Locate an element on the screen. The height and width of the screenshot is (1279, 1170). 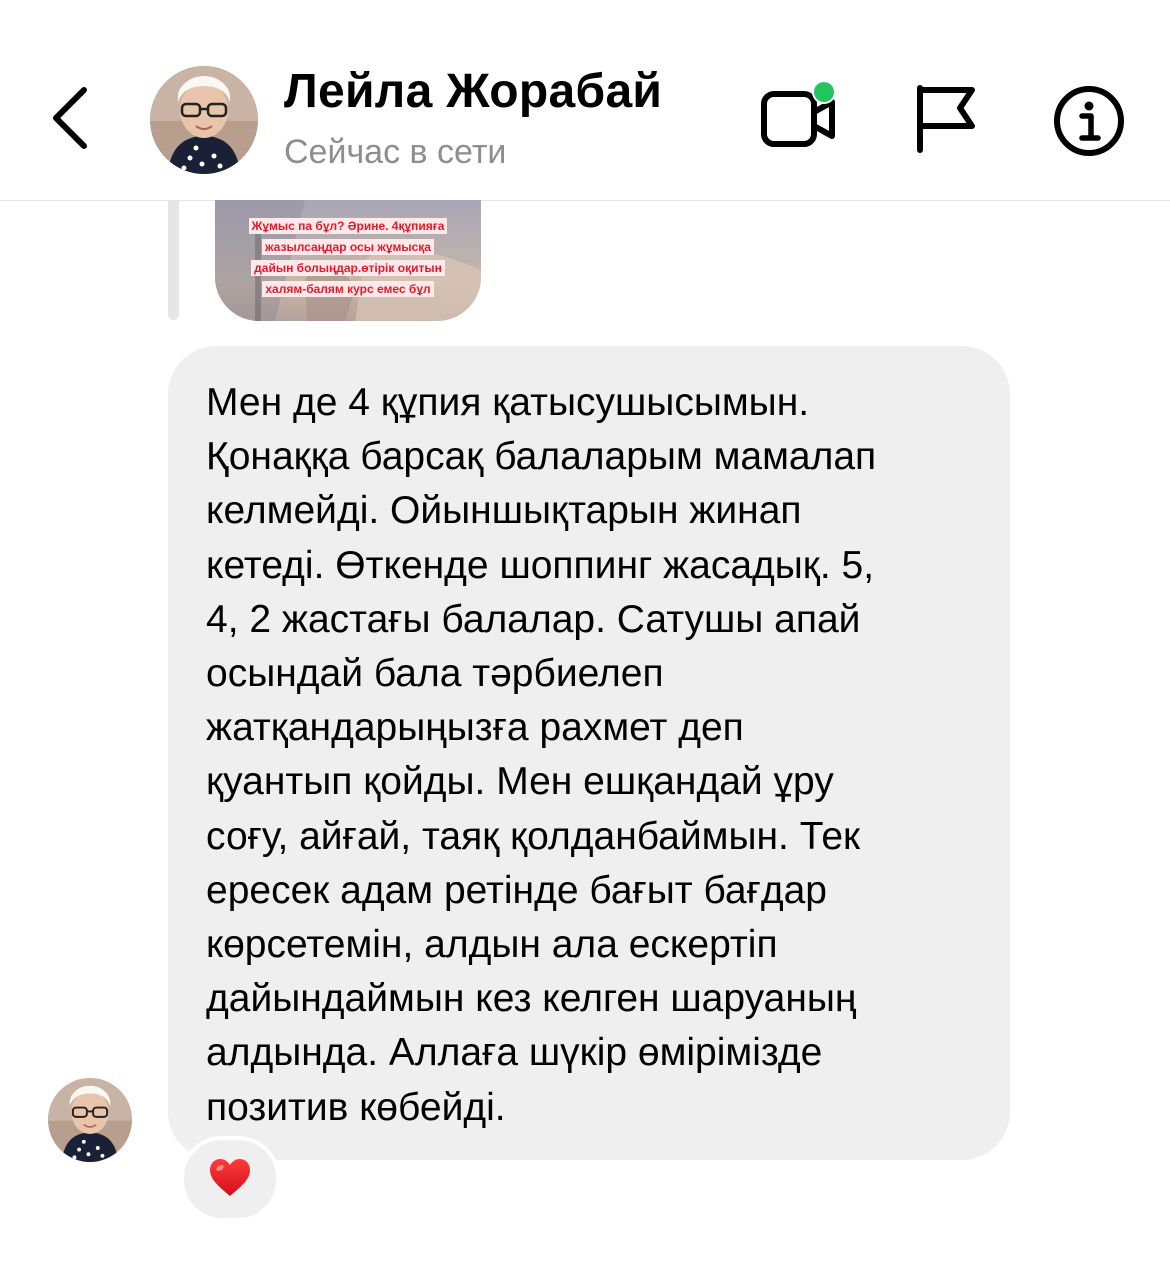
message-line: ересек адам ретінде бағыт бағдар is located at coordinates (516, 890).